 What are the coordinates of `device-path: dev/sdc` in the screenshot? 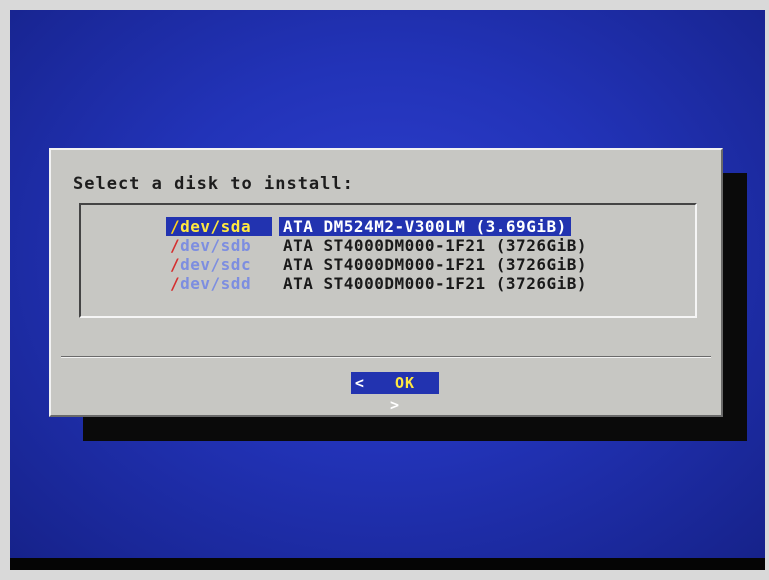 It's located at (216, 264).